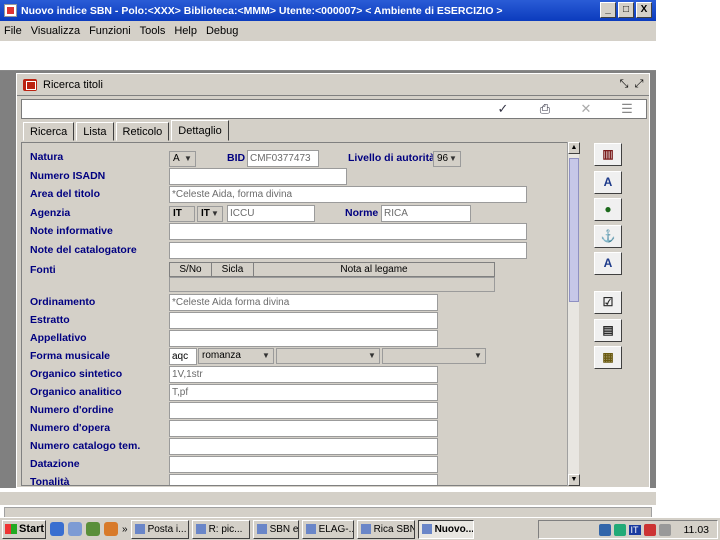  What do you see at coordinates (153, 31) in the screenshot?
I see `menu-tools: Tools` at bounding box center [153, 31].